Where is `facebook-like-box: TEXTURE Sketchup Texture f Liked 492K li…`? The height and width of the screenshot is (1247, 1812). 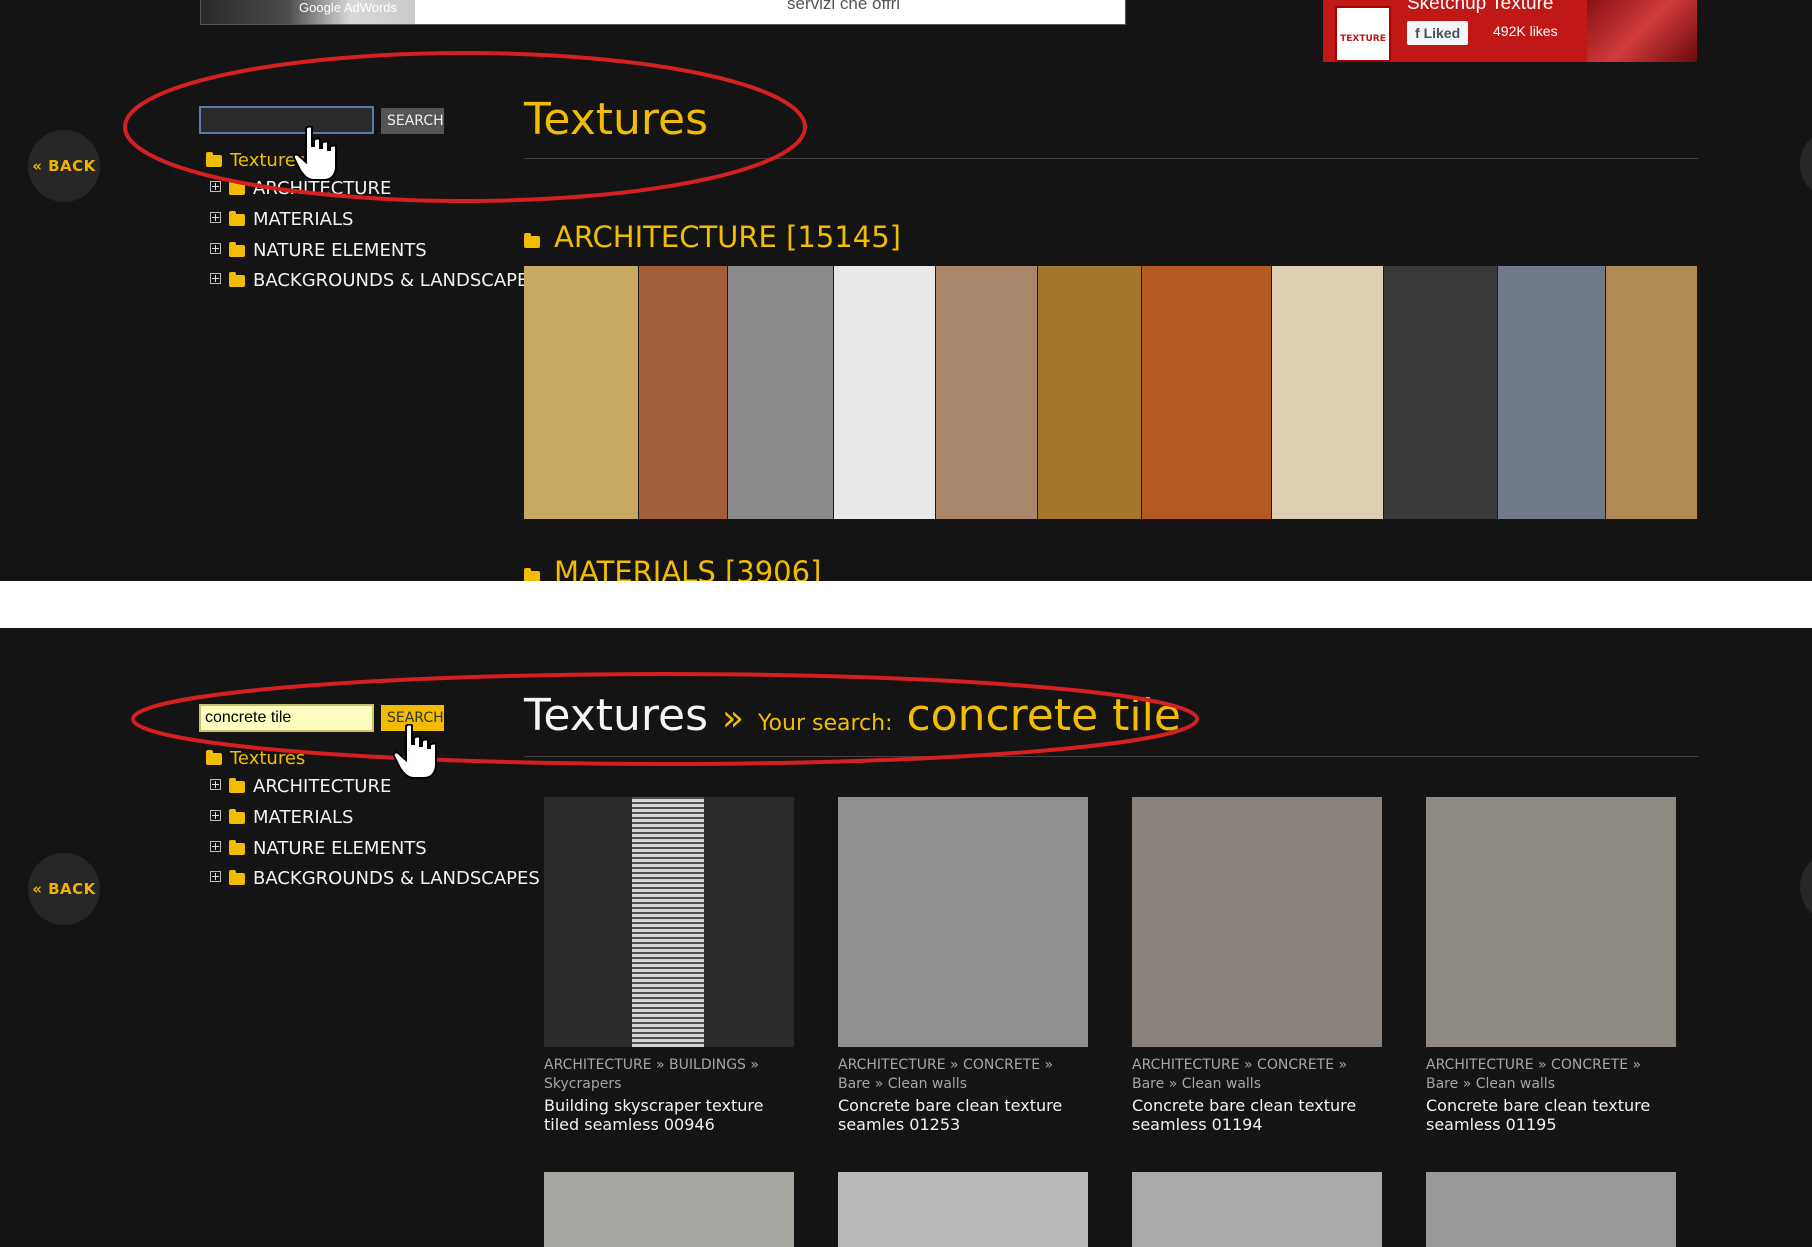
facebook-like-box: TEXTURE Sketchup Texture f Liked 492K li… is located at coordinates (1510, 31).